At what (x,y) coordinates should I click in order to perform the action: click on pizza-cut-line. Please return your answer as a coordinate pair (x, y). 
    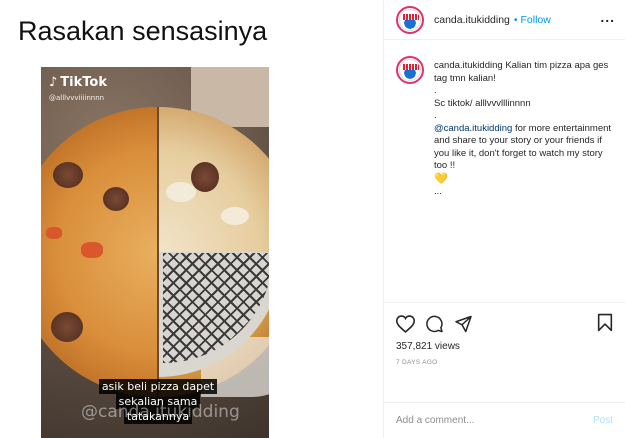
    Looking at the image, I should click on (158, 252).